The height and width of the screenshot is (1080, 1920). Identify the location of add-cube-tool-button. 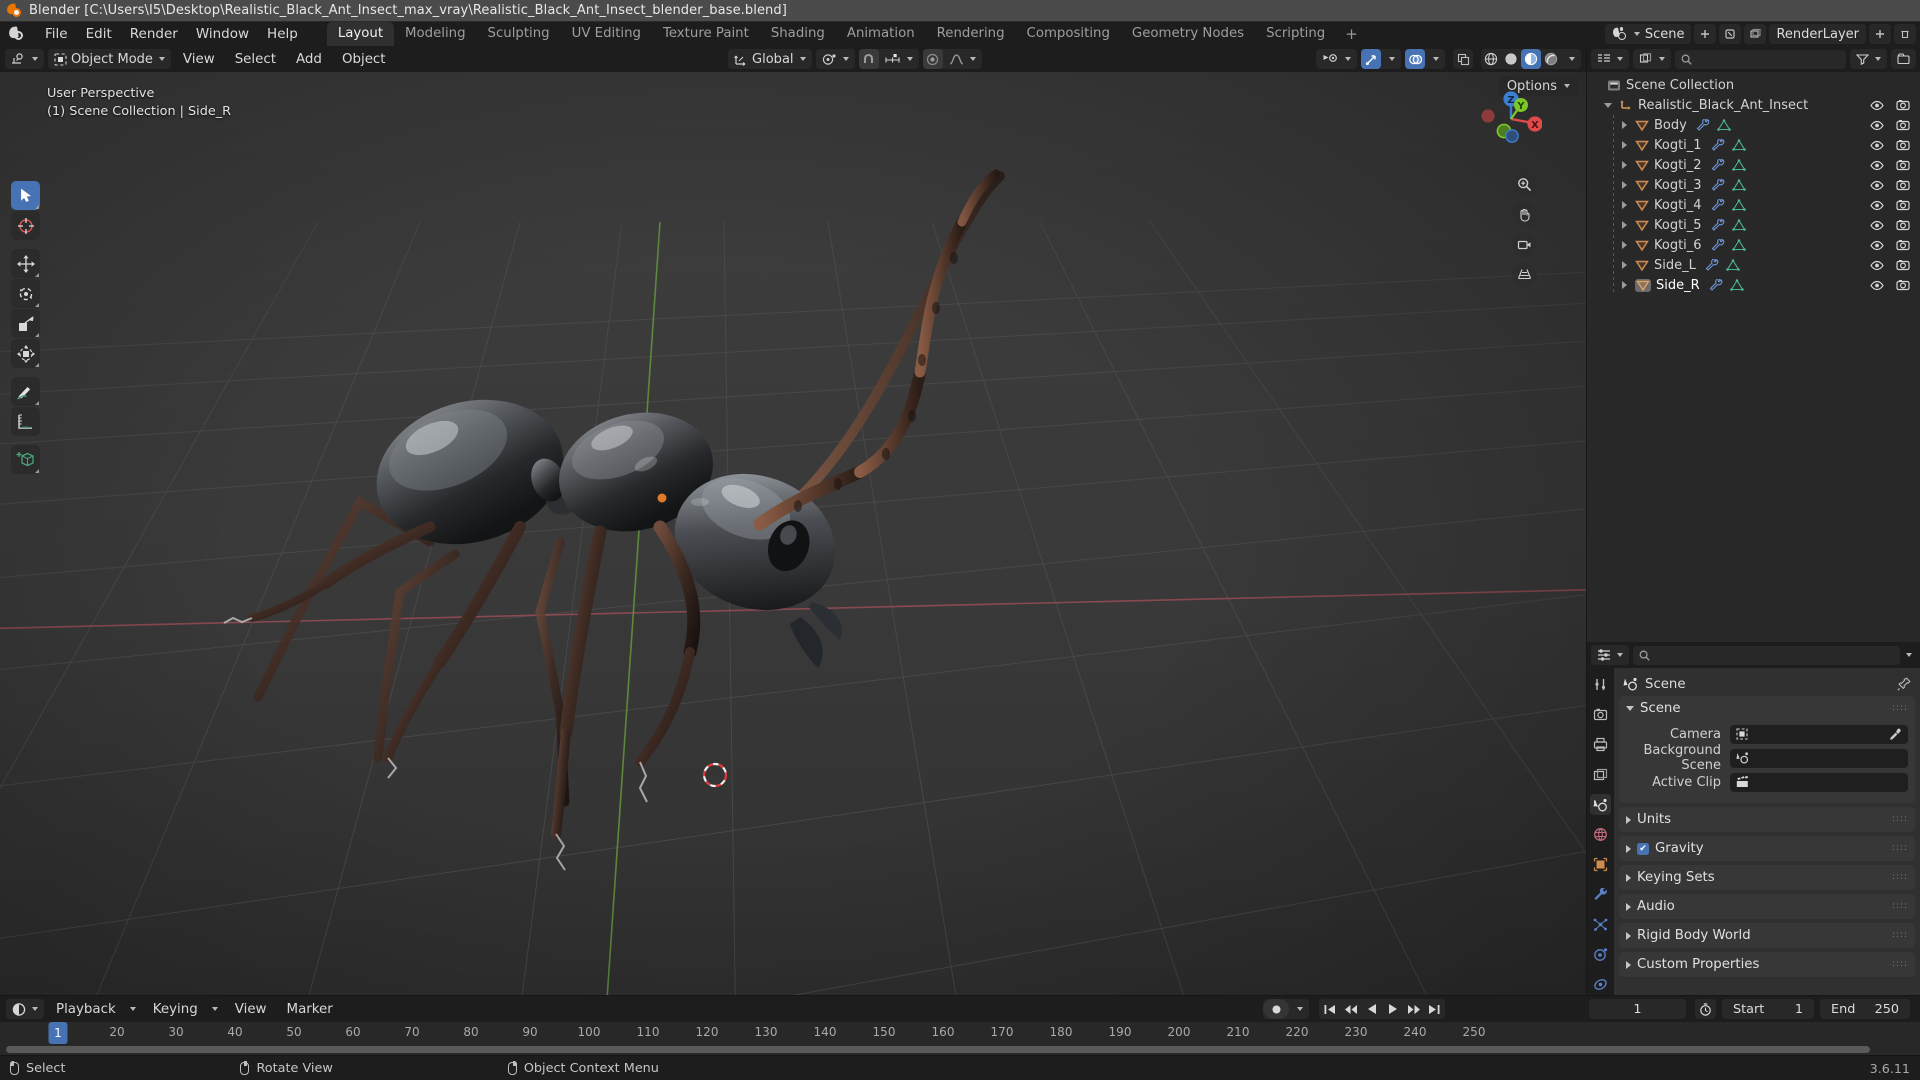
(25, 459).